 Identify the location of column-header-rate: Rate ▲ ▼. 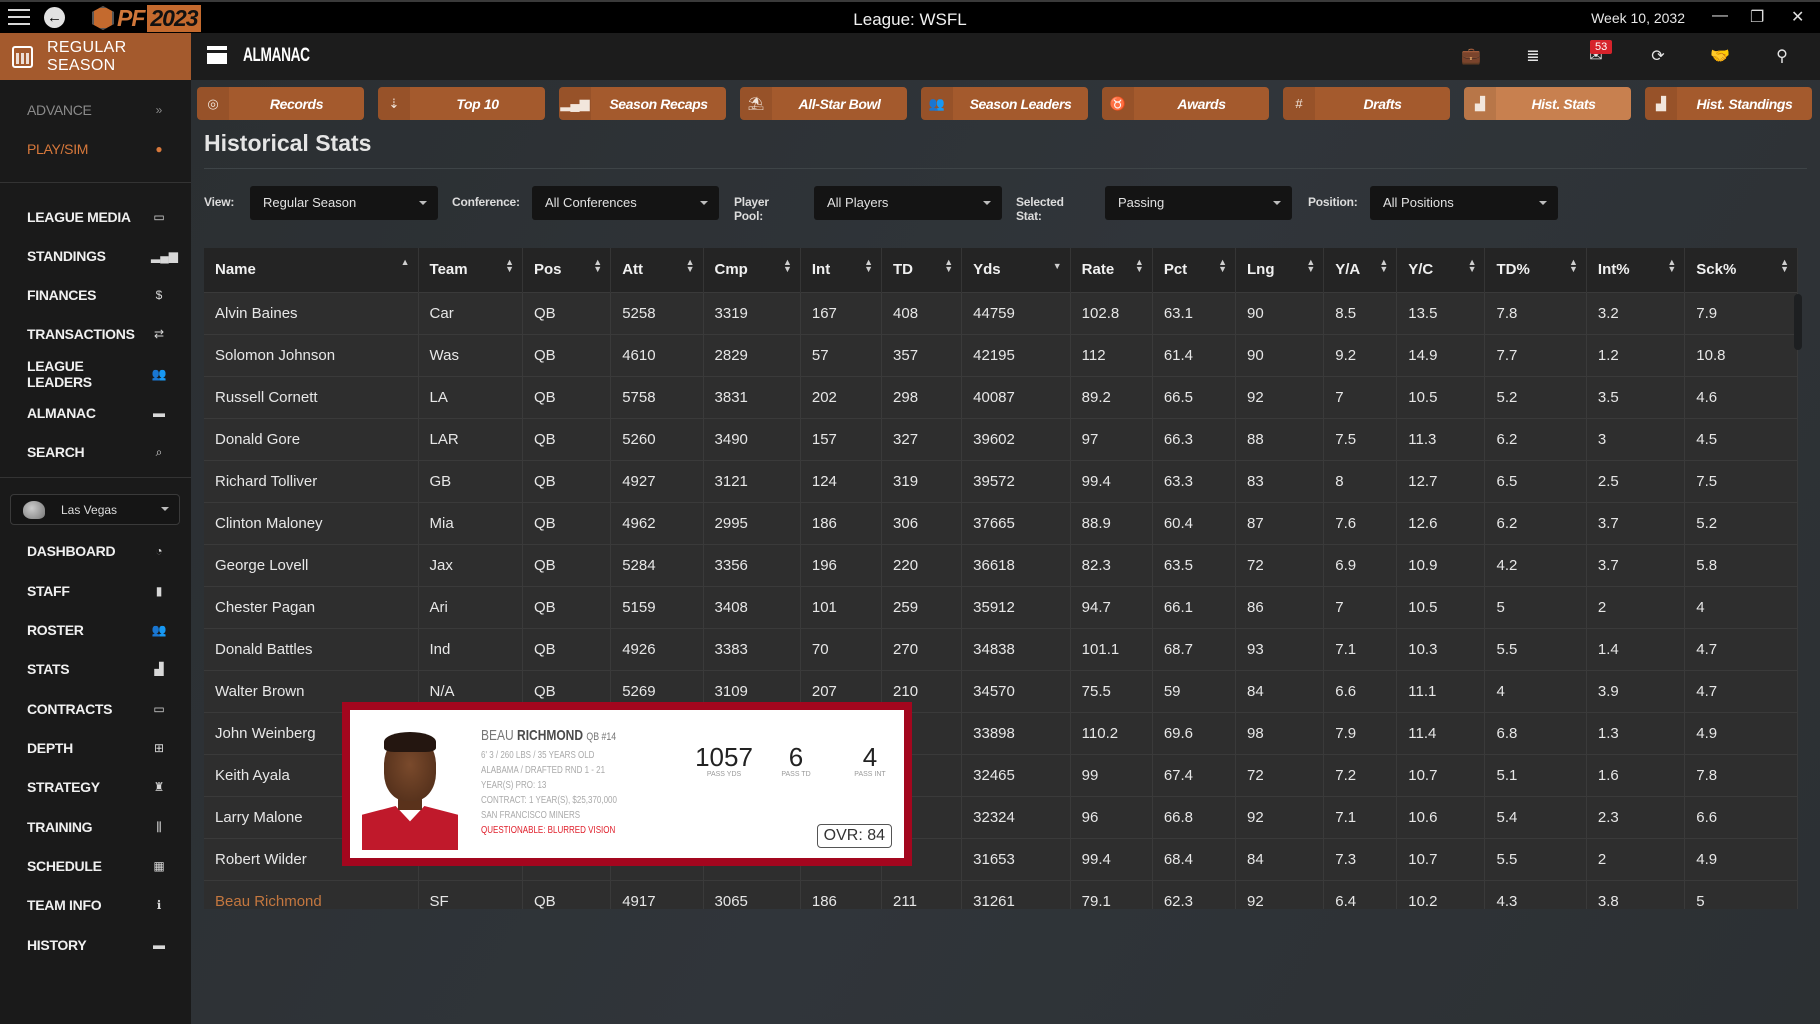
(1111, 270).